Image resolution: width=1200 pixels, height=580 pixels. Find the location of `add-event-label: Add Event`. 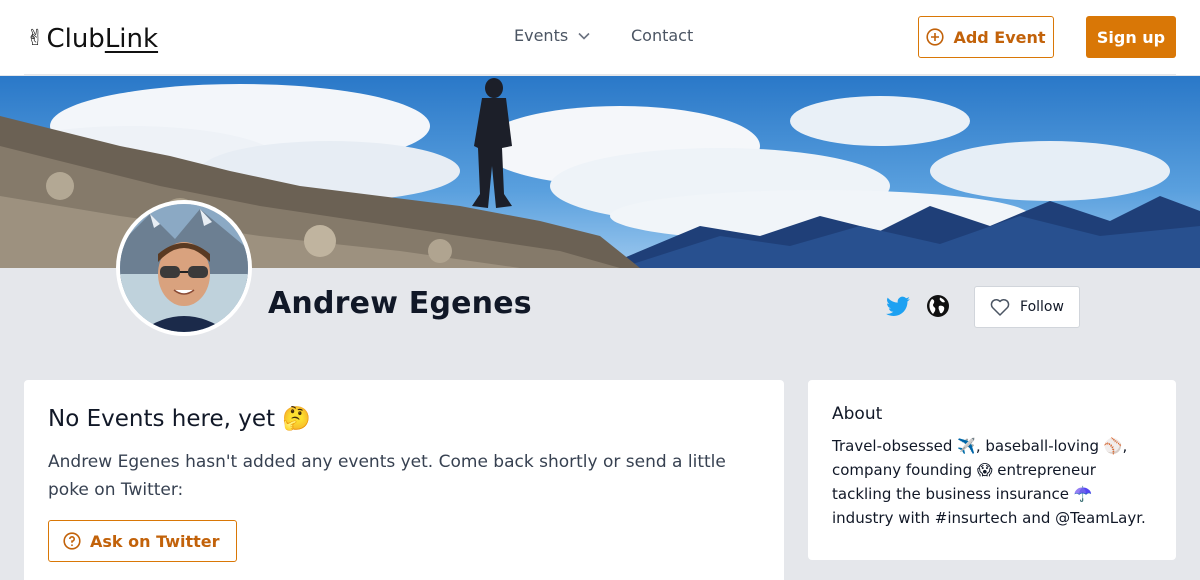

add-event-label: Add Event is located at coordinates (999, 37).